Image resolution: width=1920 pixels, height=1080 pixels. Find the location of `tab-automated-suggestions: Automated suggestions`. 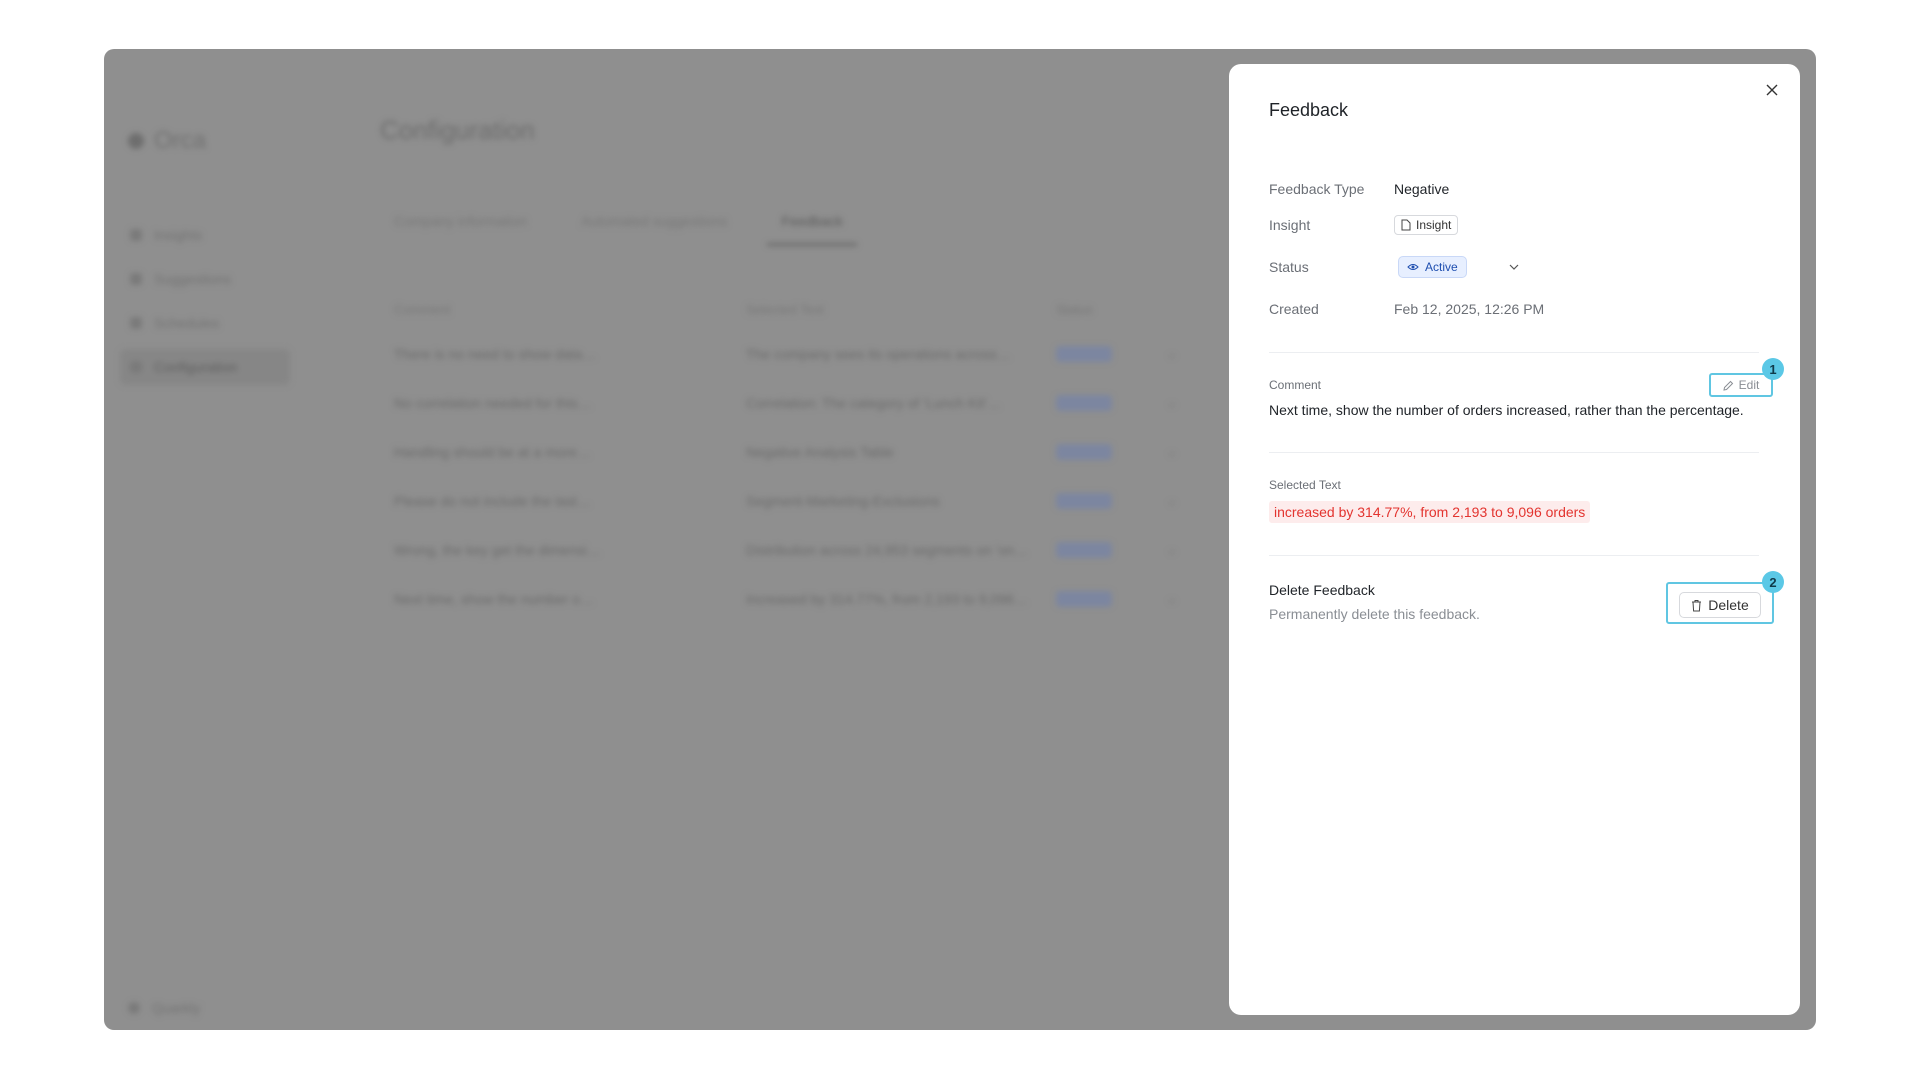

tab-automated-suggestions: Automated suggestions is located at coordinates (654, 221).